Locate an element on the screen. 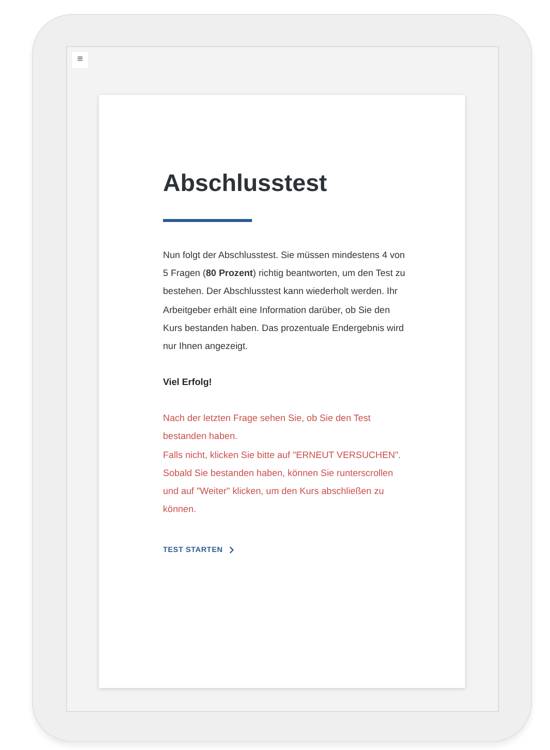  note-text: Sobald Sie bestanden haben, können Sie runterscrollen und auf "Weiter" klicken, um den Kurs abschließen zu können. is located at coordinates (278, 491).